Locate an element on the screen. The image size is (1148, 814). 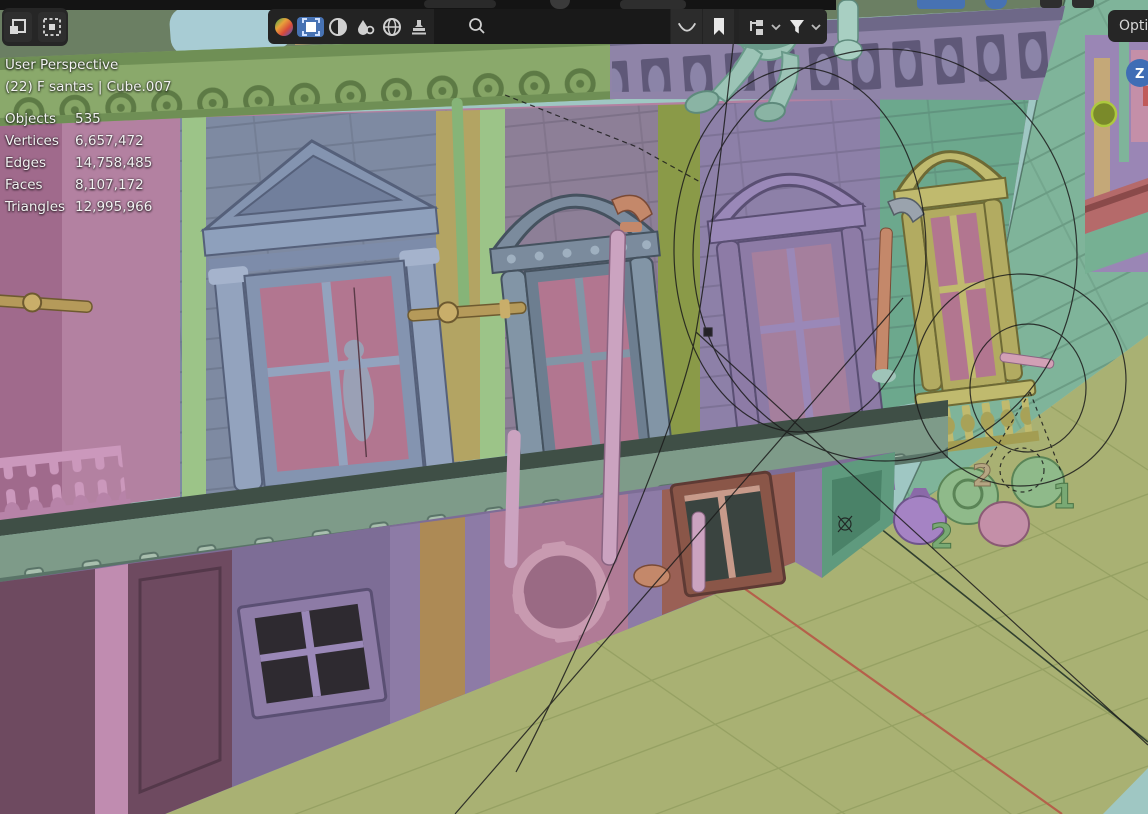
dashed-square-icon-button is located at coordinates (52, 27).